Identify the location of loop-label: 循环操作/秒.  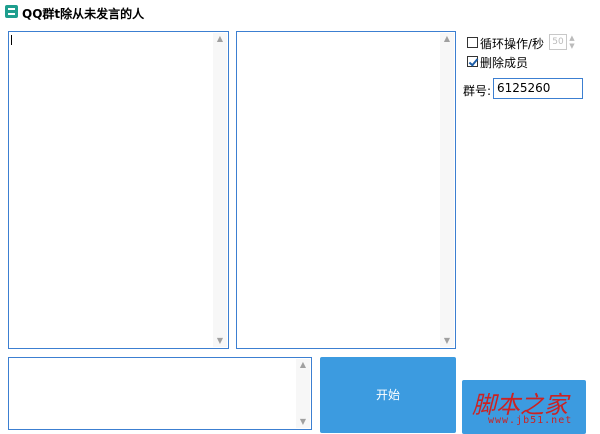
(512, 44).